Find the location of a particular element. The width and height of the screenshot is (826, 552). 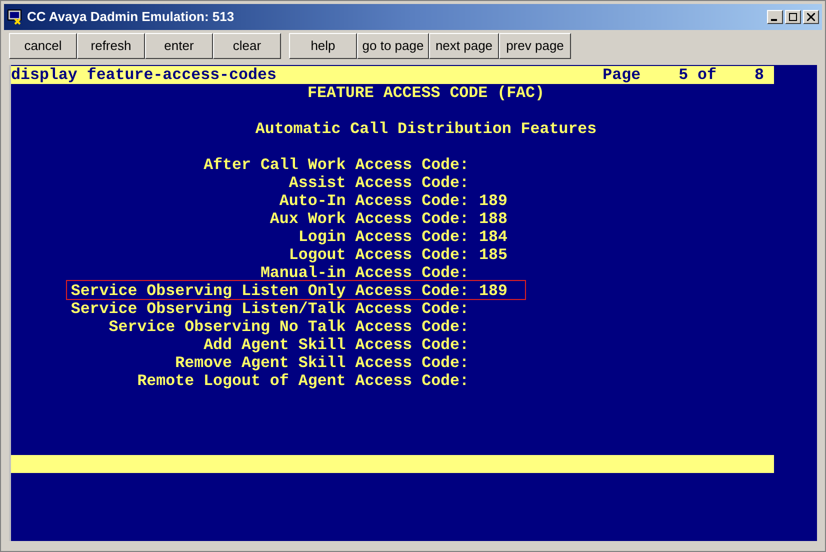

screen-title: FEATURE ACCESS CODE (FAC) is located at coordinates (426, 93).